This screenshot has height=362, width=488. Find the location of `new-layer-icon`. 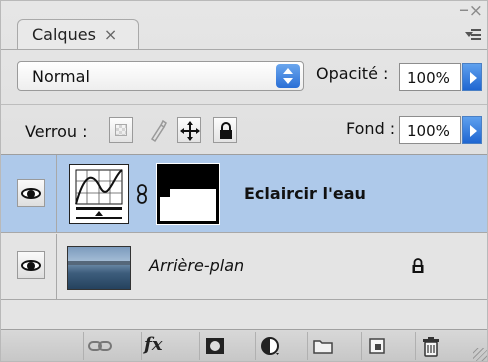

new-layer-icon is located at coordinates (376, 346).